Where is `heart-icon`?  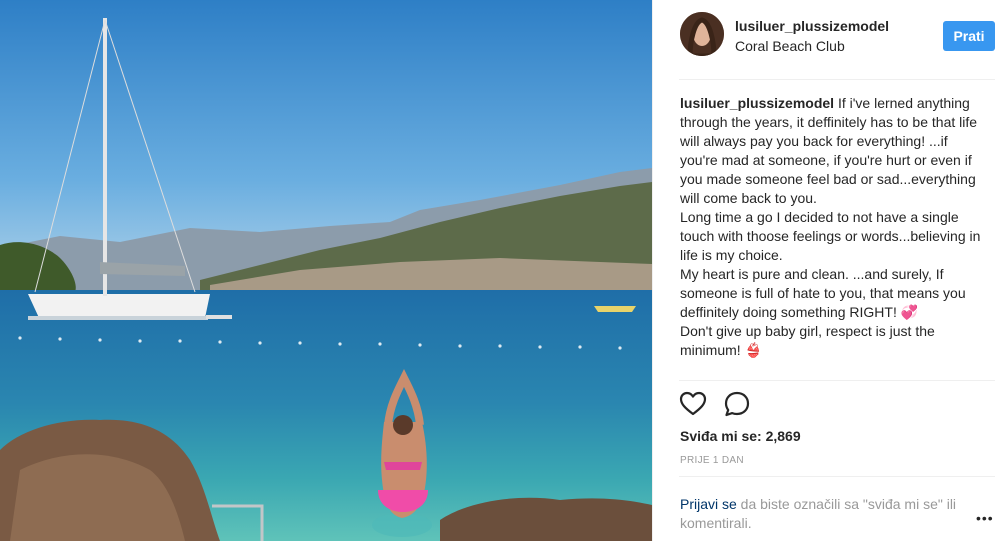 heart-icon is located at coordinates (693, 404).